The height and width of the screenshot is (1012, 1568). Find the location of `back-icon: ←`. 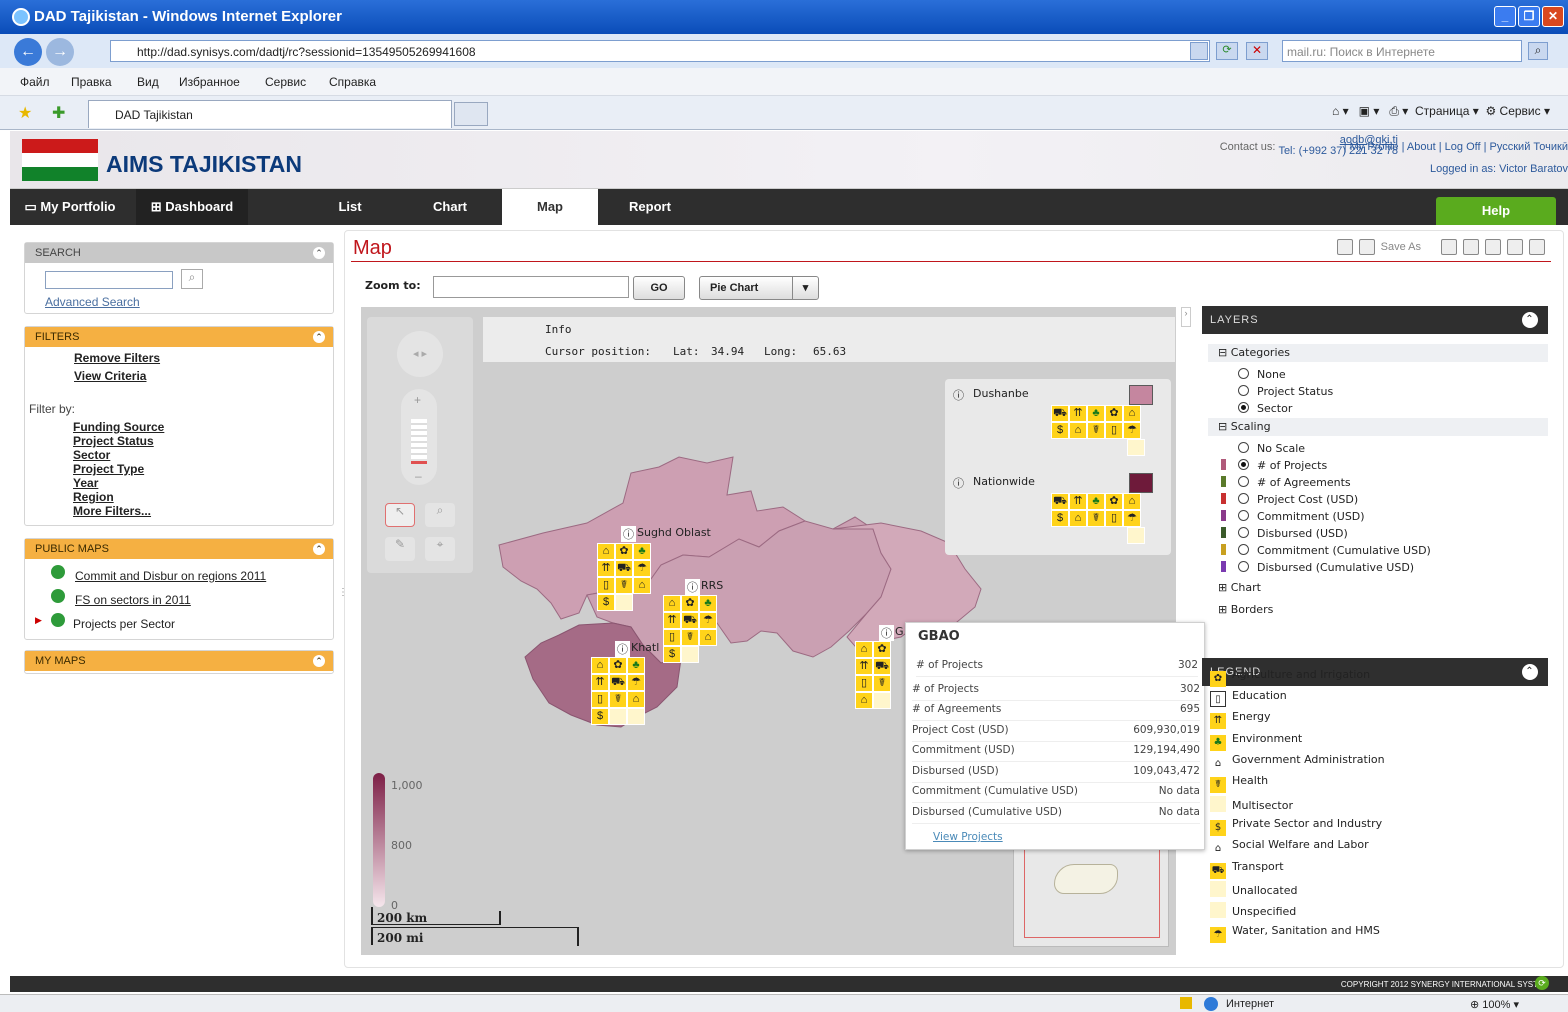

back-icon: ← is located at coordinates (28, 52).